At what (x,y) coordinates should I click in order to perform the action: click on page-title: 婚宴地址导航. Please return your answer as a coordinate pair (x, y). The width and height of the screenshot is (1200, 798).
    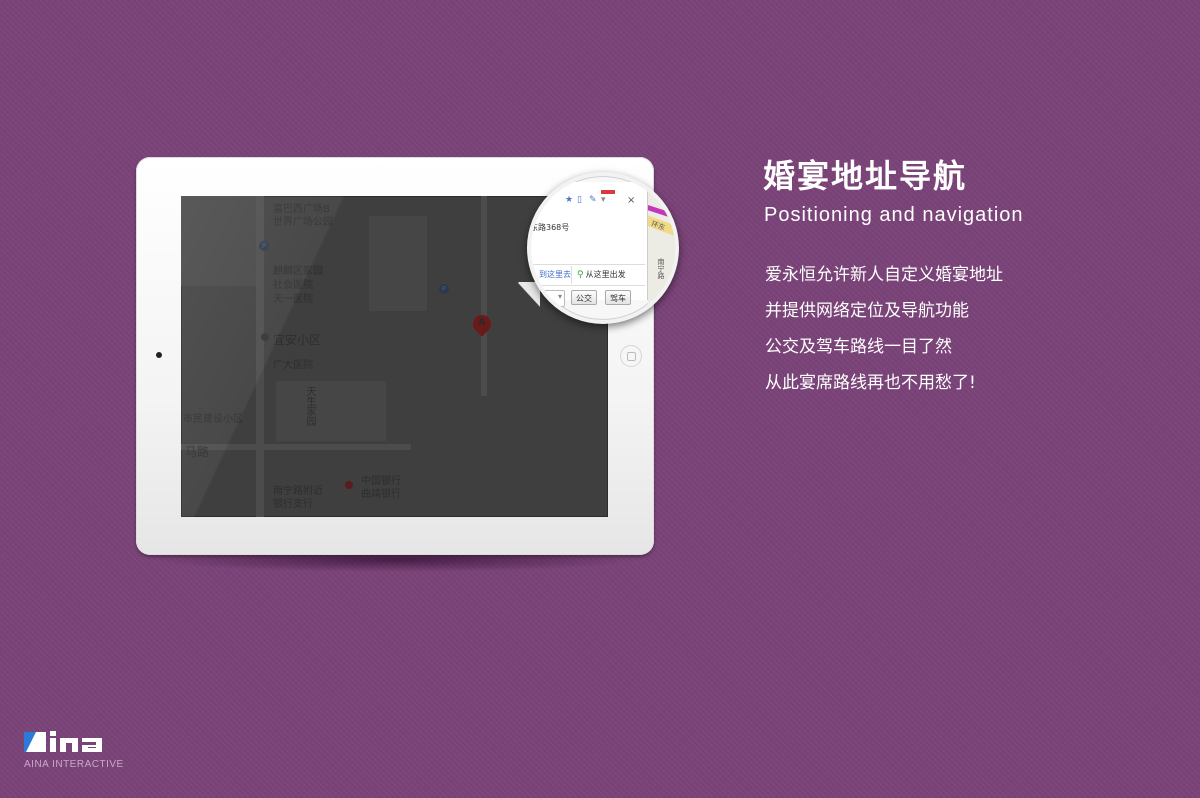
    Looking at the image, I should click on (865, 176).